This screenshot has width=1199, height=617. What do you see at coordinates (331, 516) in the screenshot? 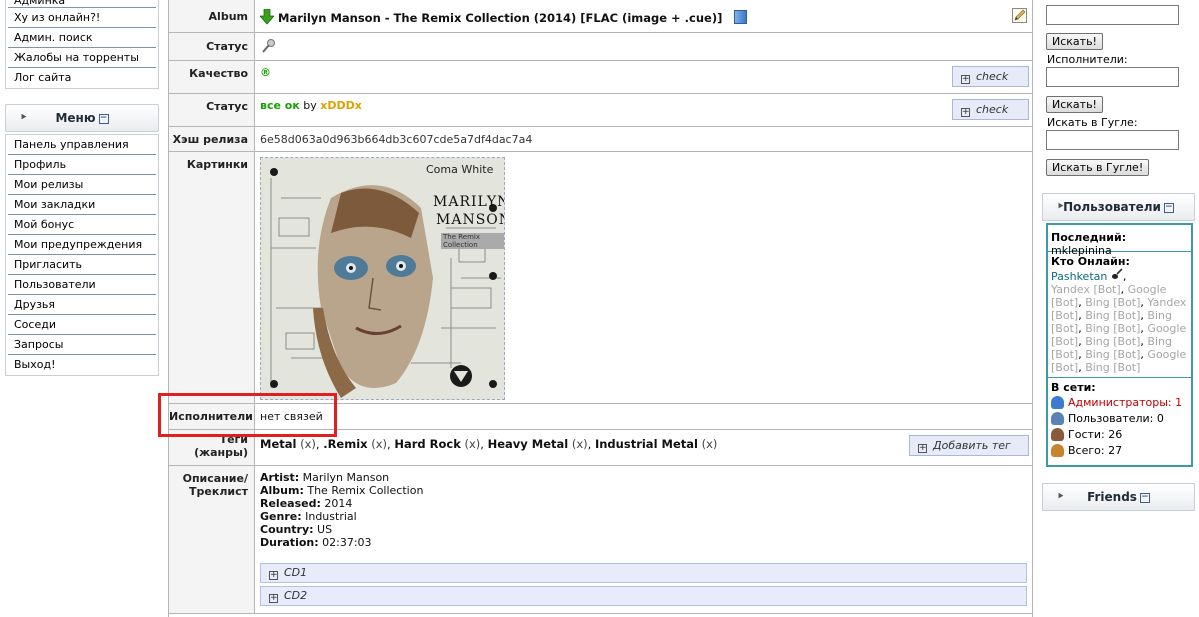
I see `desc-value: Industrial` at bounding box center [331, 516].